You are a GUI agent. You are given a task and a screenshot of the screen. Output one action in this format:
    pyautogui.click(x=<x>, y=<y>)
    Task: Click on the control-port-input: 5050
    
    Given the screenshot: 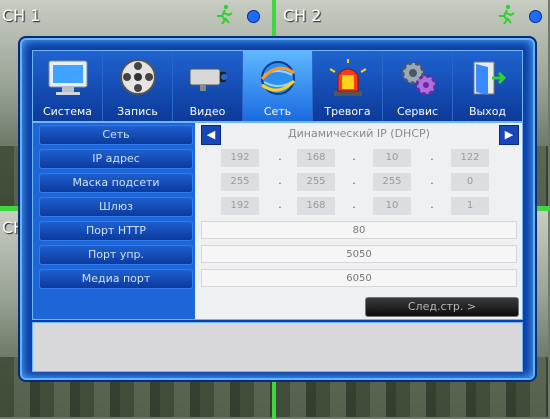 What is the action you would take?
    pyautogui.click(x=359, y=254)
    